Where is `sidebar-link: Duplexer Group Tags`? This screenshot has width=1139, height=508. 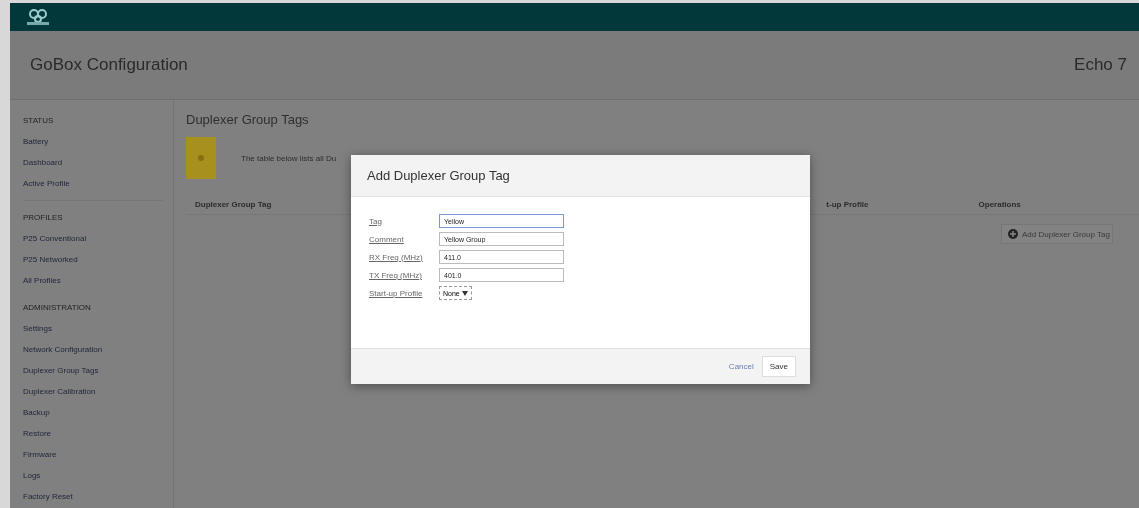 sidebar-link: Duplexer Group Tags is located at coordinates (98, 370).